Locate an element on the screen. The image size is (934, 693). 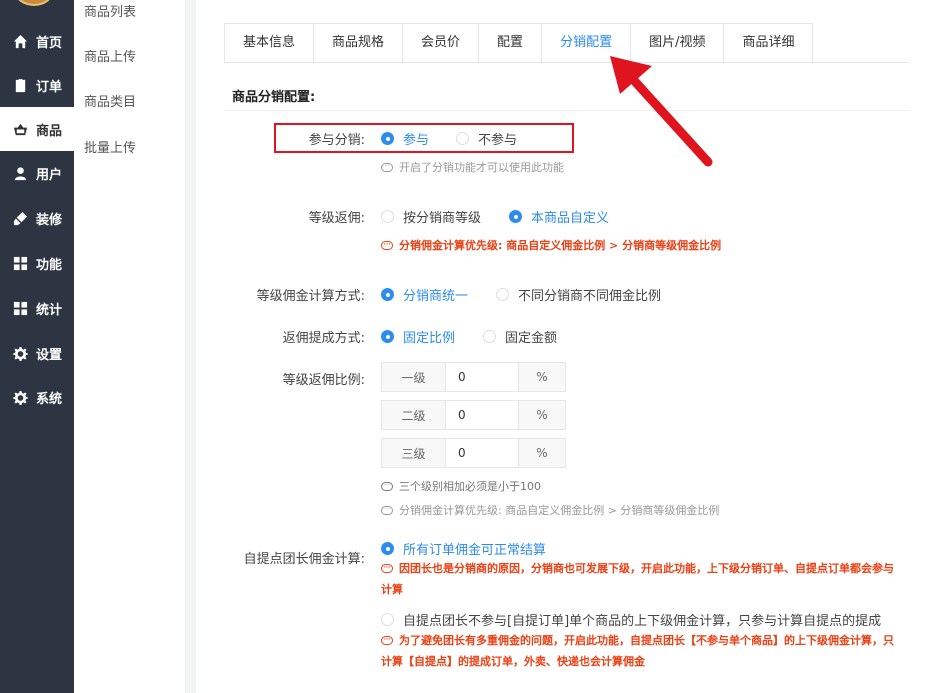
radio-label: 不参与 is located at coordinates (498, 140).